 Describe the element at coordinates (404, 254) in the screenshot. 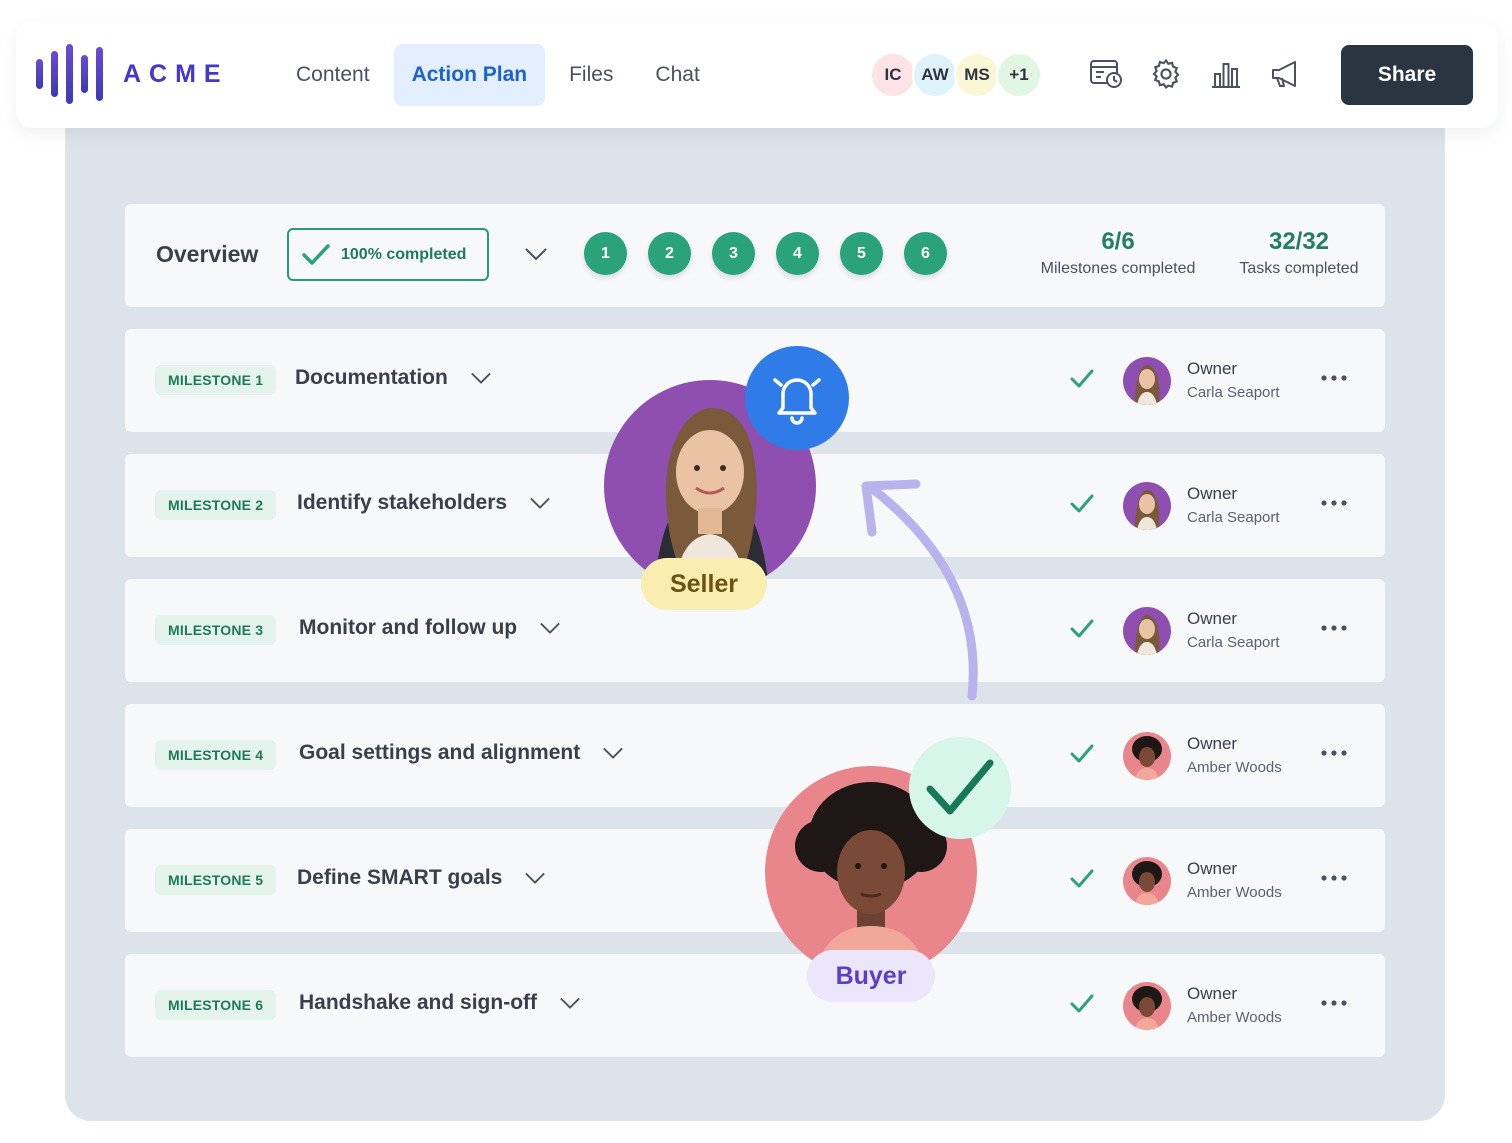

I see `completion-label: 100% completed` at that location.